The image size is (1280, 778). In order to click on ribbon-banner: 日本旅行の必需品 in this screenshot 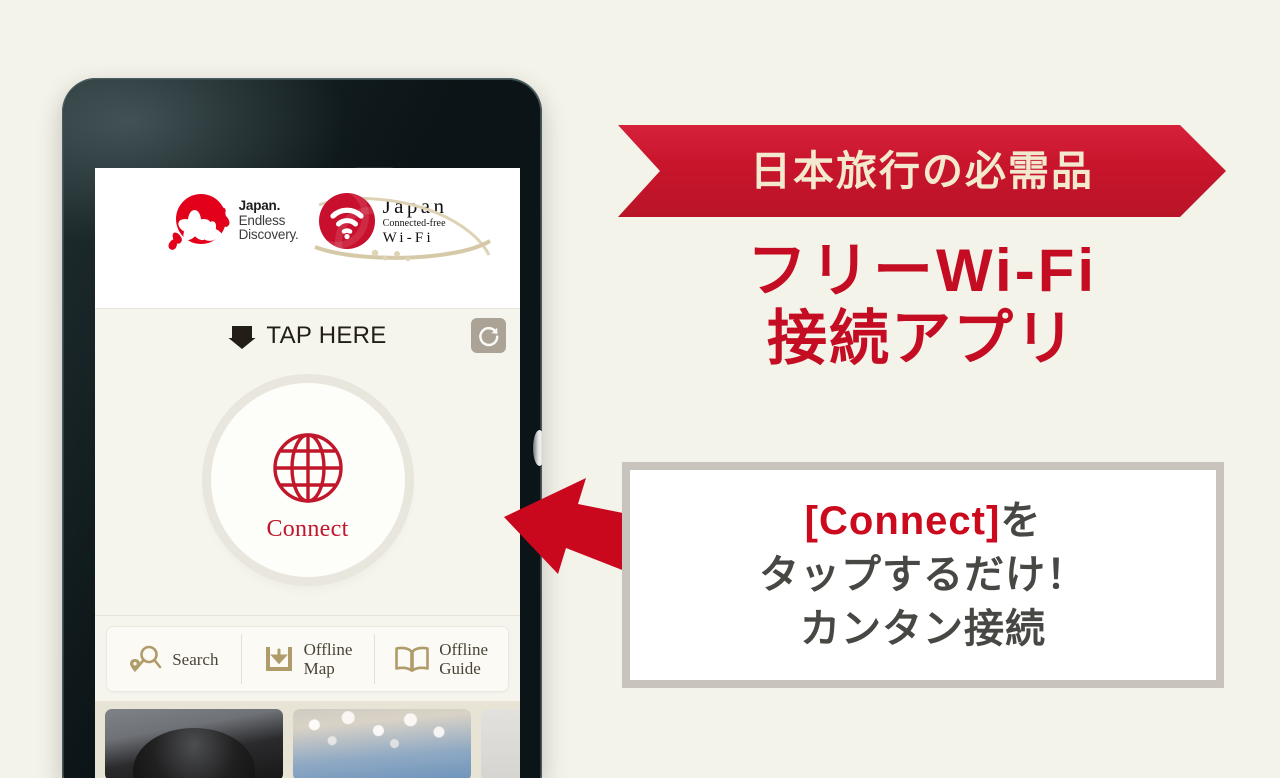, I will do `click(922, 171)`.